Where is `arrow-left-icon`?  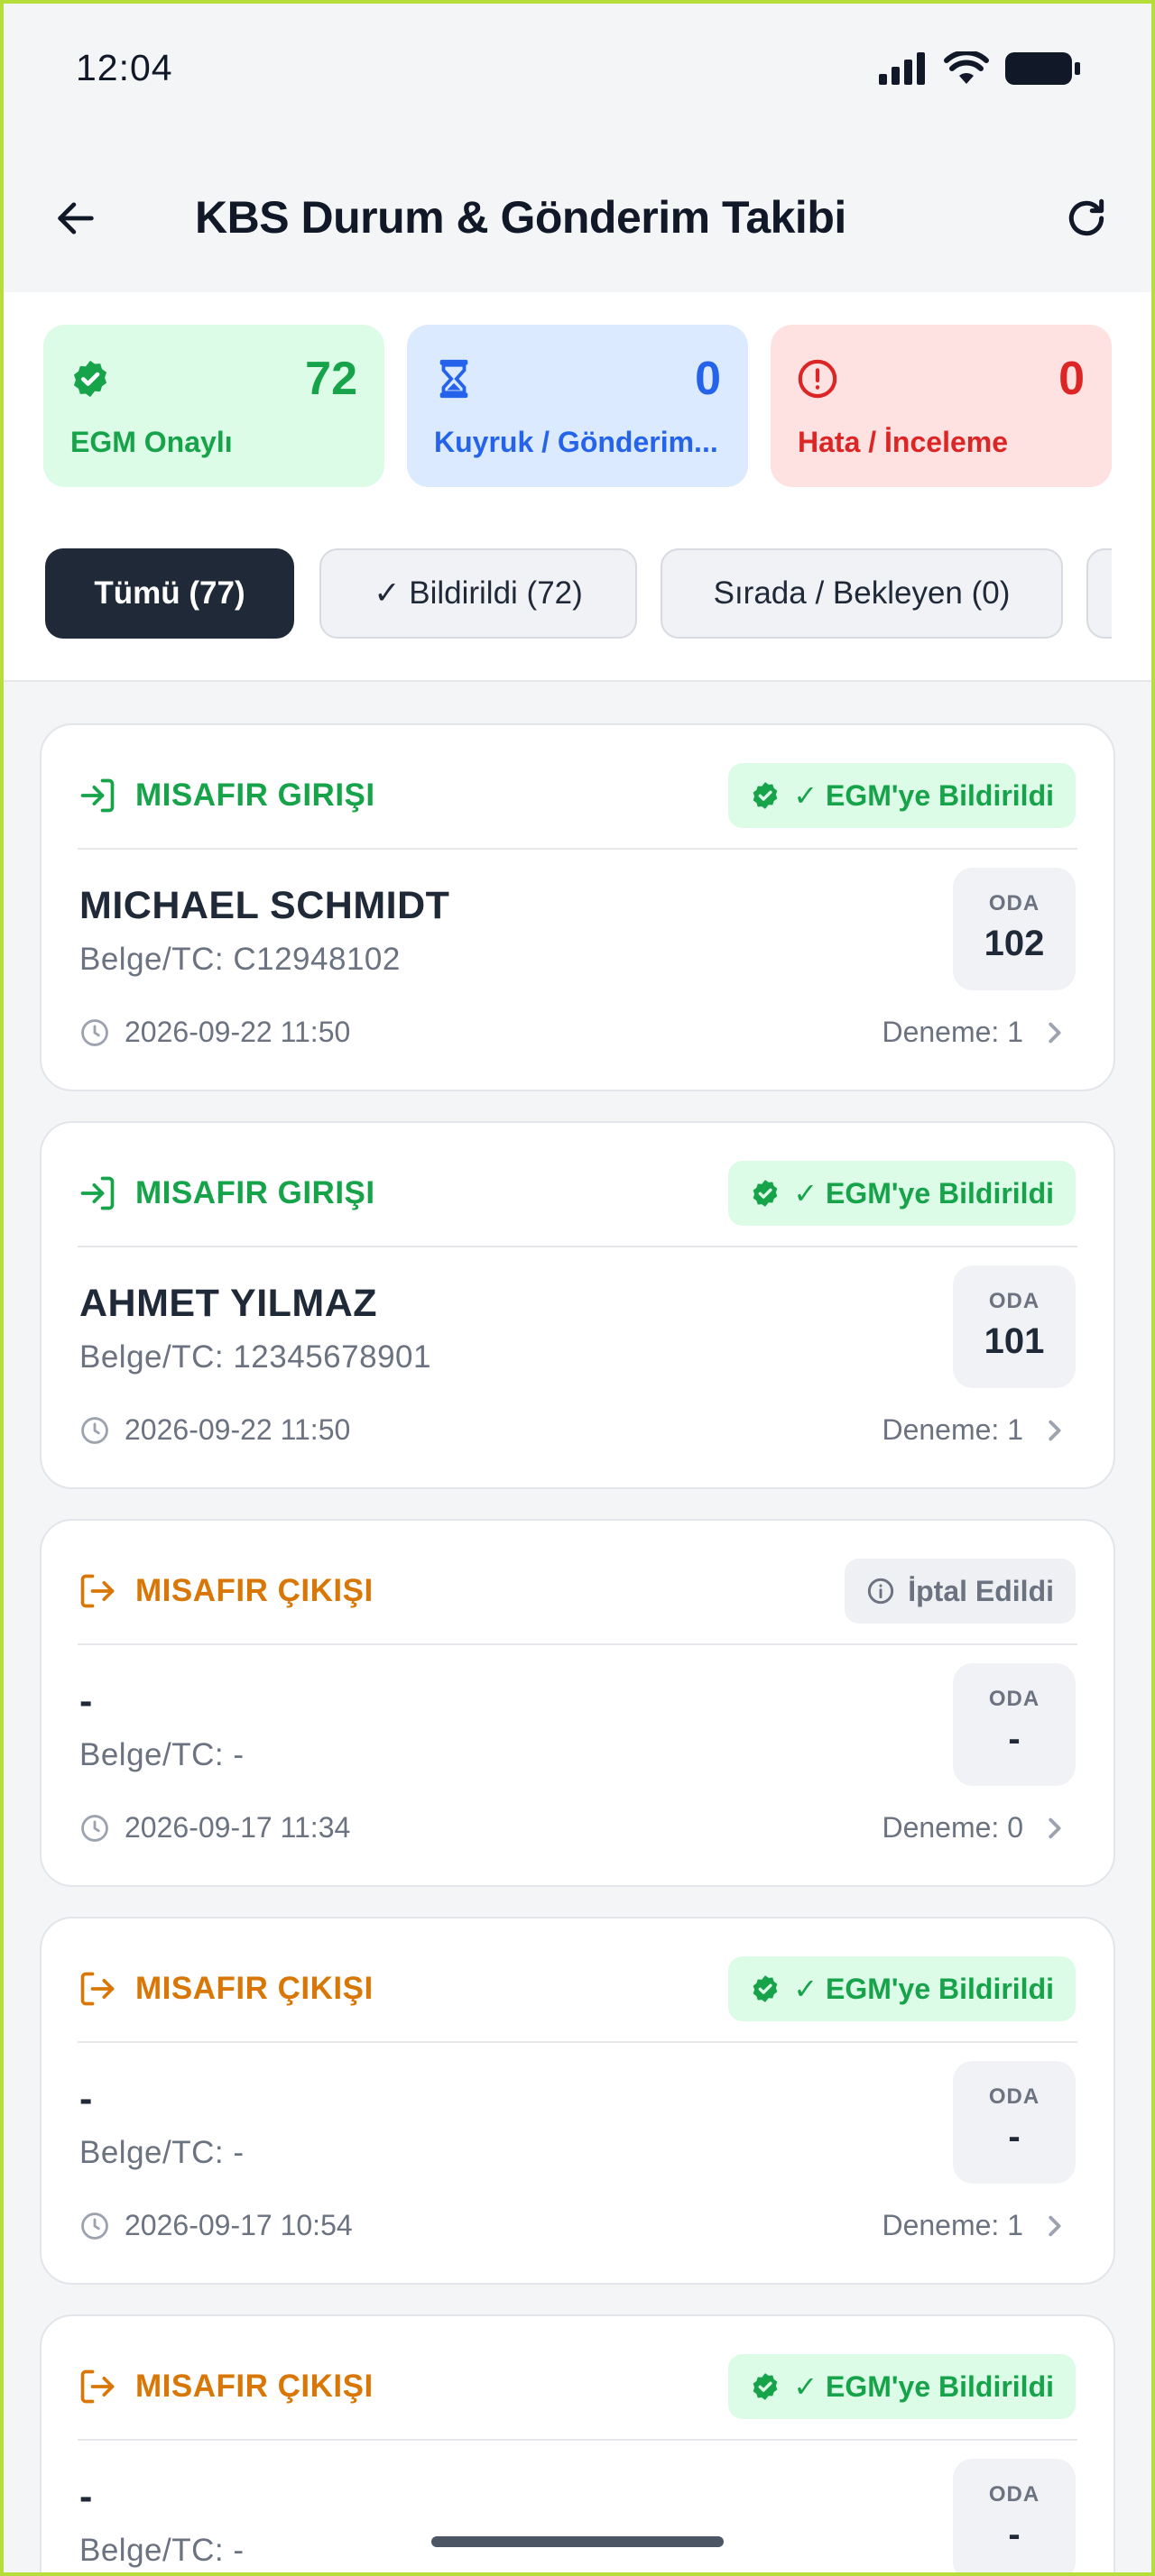
arrow-left-icon is located at coordinates (76, 218).